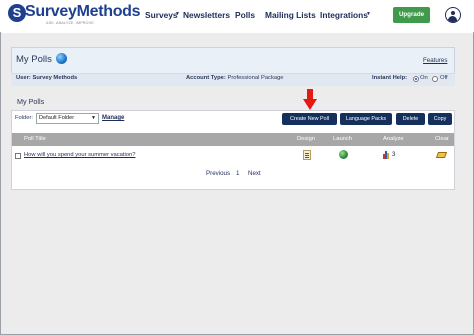  What do you see at coordinates (83, 11) in the screenshot?
I see `logo-name: SurveyMethods` at bounding box center [83, 11].